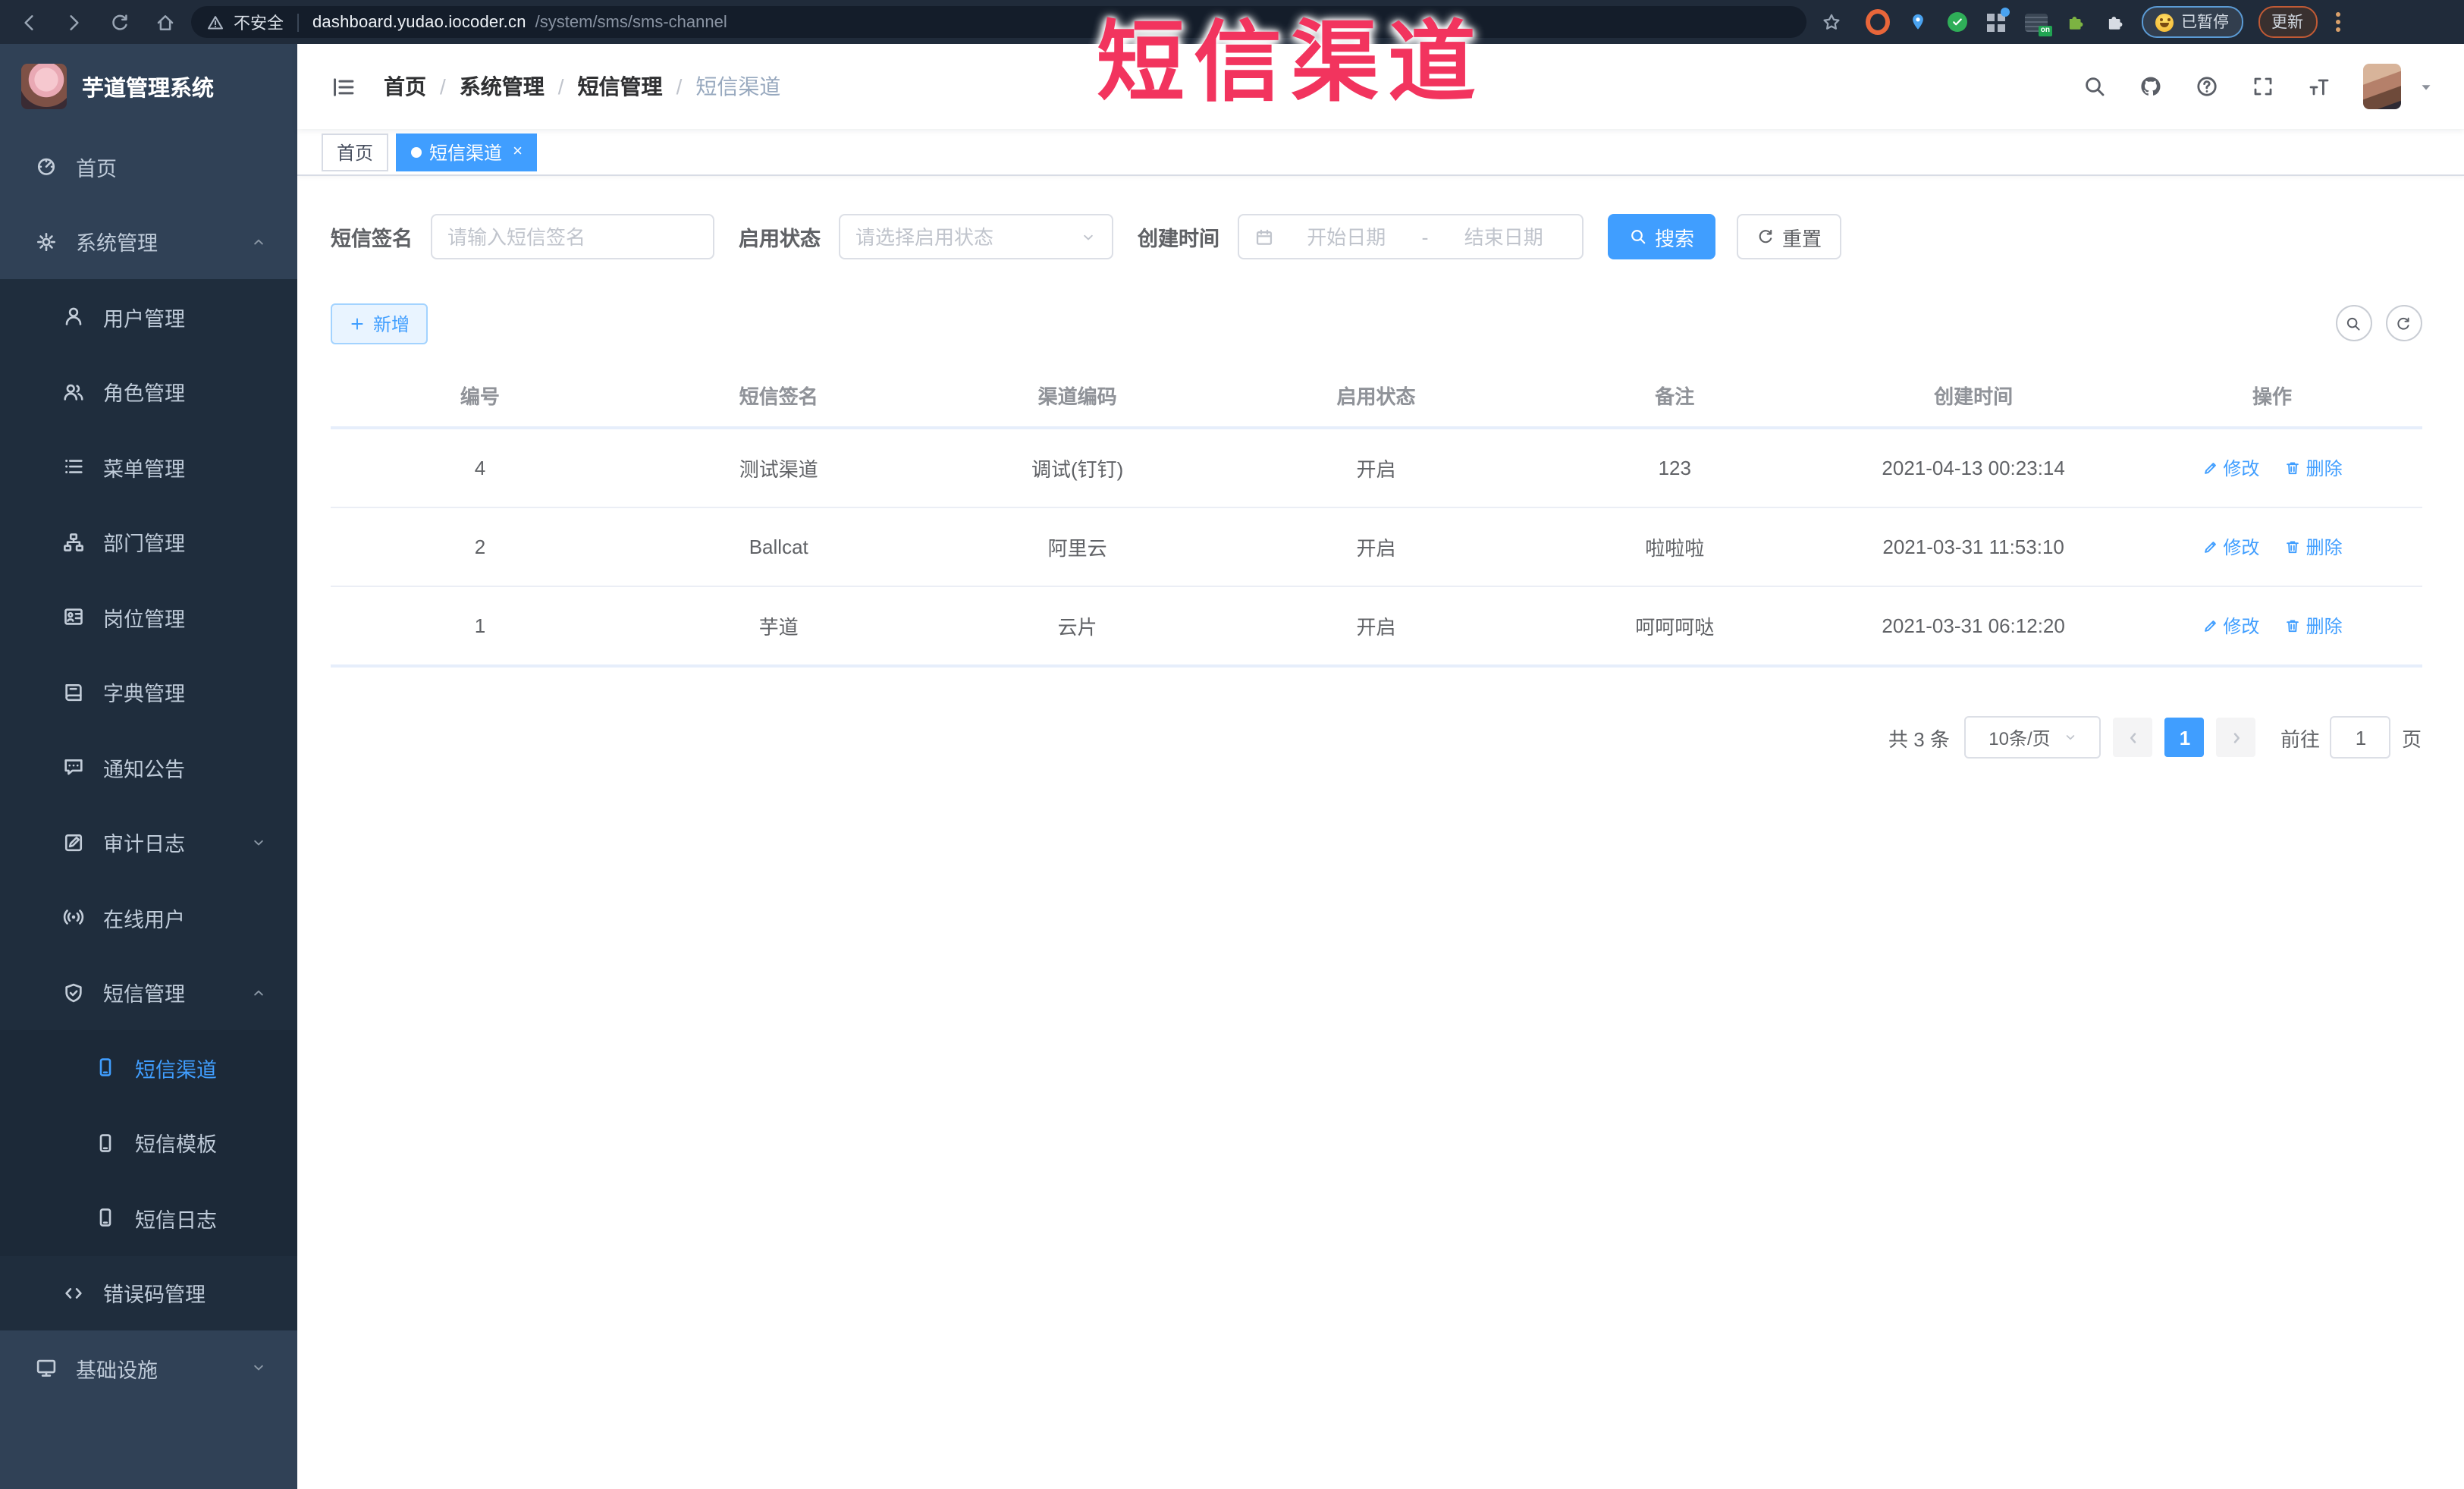  What do you see at coordinates (29, 22) in the screenshot?
I see `browser-back-button` at bounding box center [29, 22].